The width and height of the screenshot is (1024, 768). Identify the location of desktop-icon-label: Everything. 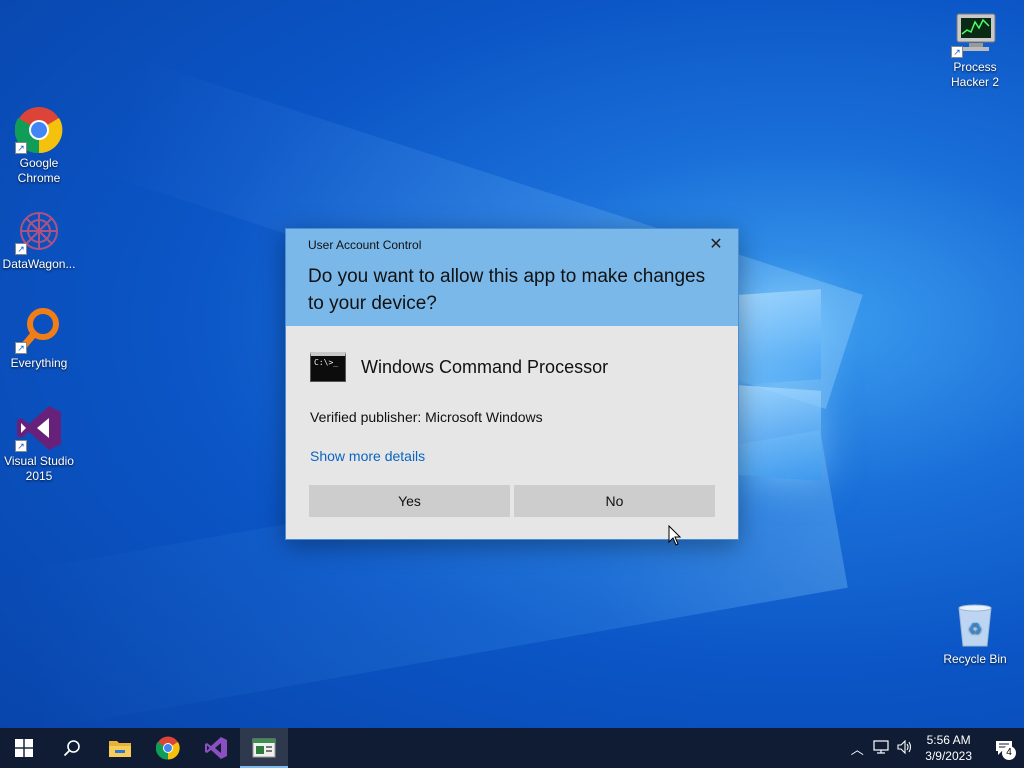
(39, 363).